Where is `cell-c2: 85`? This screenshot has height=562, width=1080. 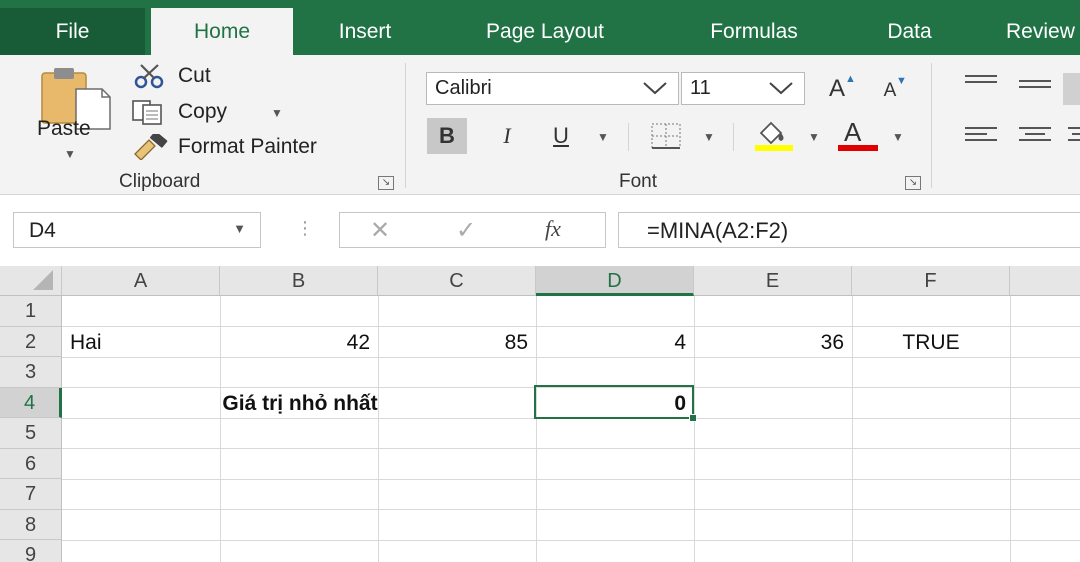 cell-c2: 85 is located at coordinates (457, 342).